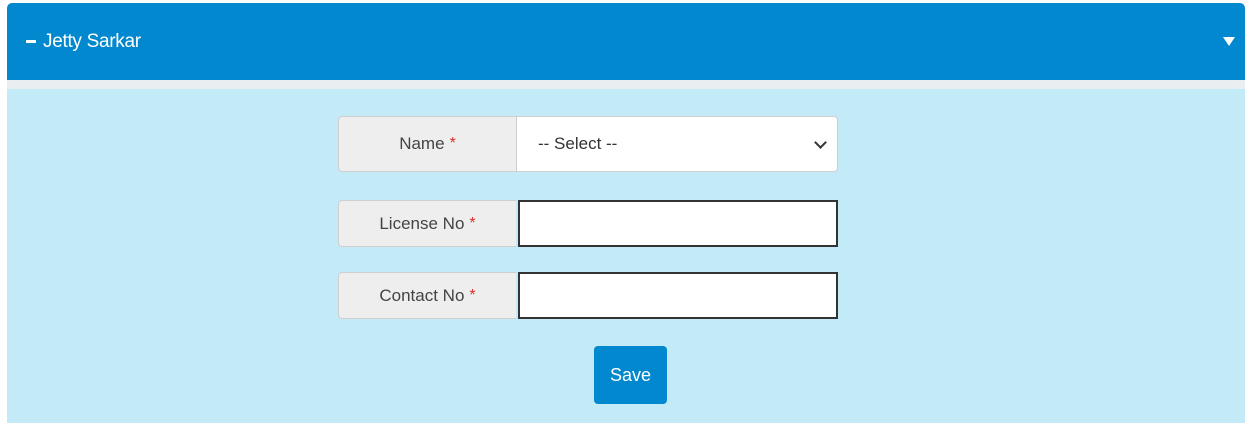 The image size is (1252, 423). I want to click on license-no-input, so click(678, 223).